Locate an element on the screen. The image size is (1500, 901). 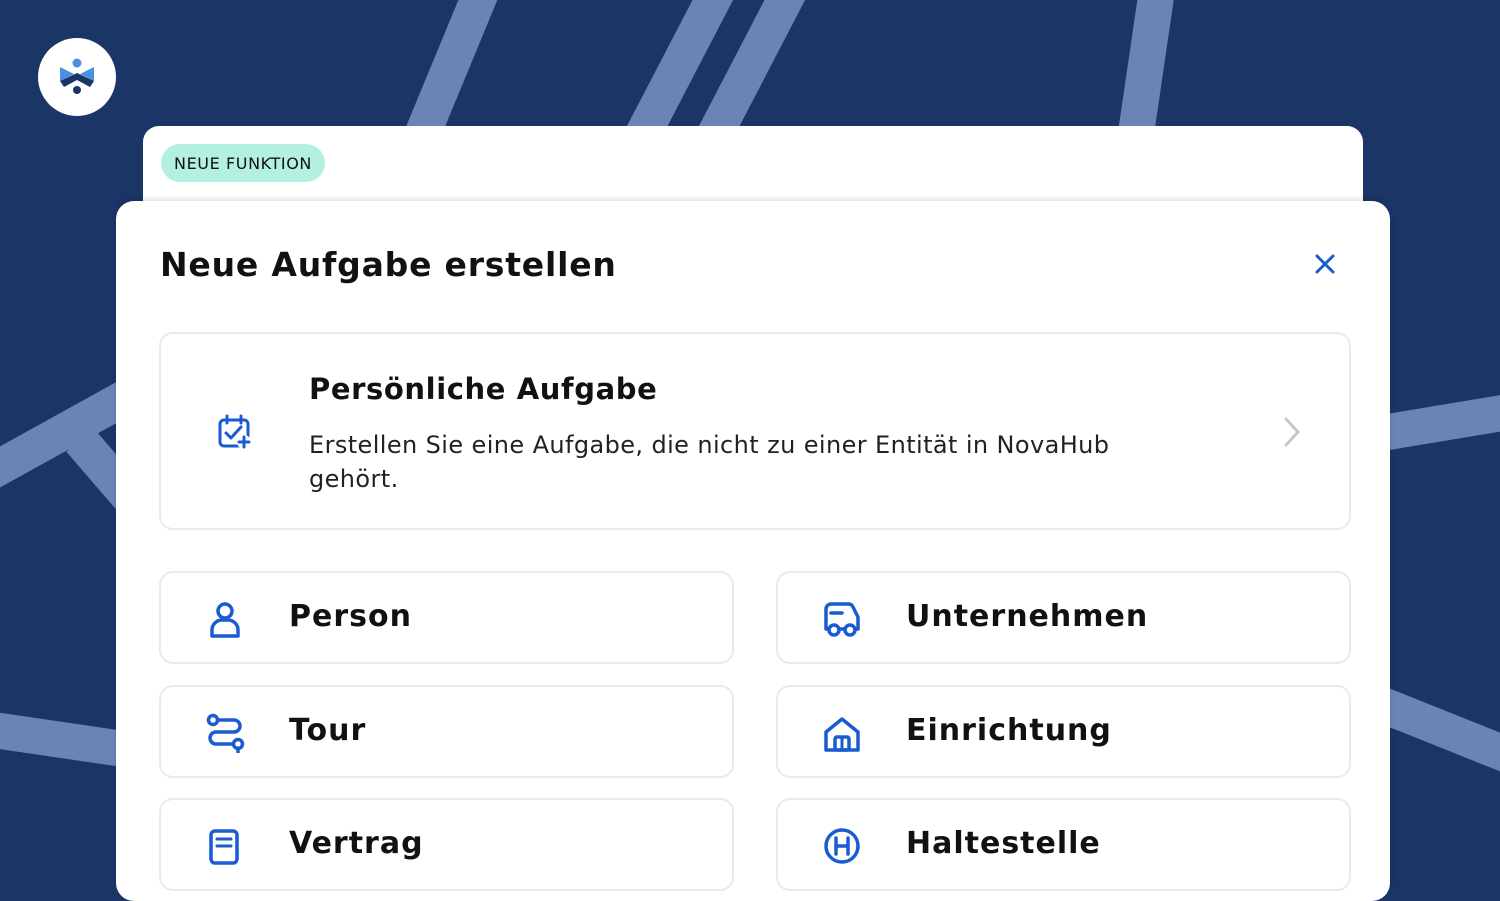
document-icon is located at coordinates (224, 847).